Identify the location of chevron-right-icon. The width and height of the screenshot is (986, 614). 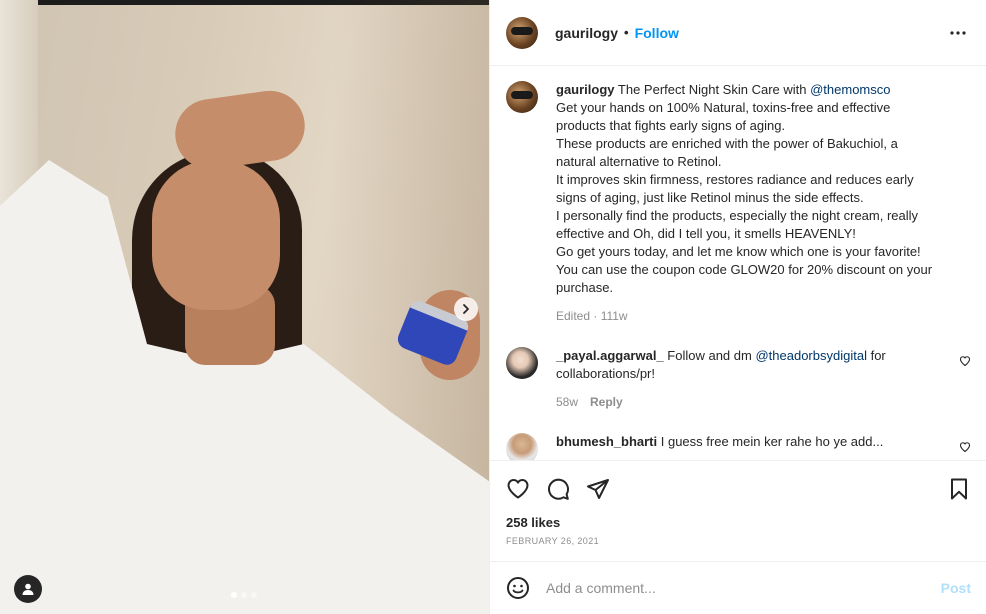
(466, 309).